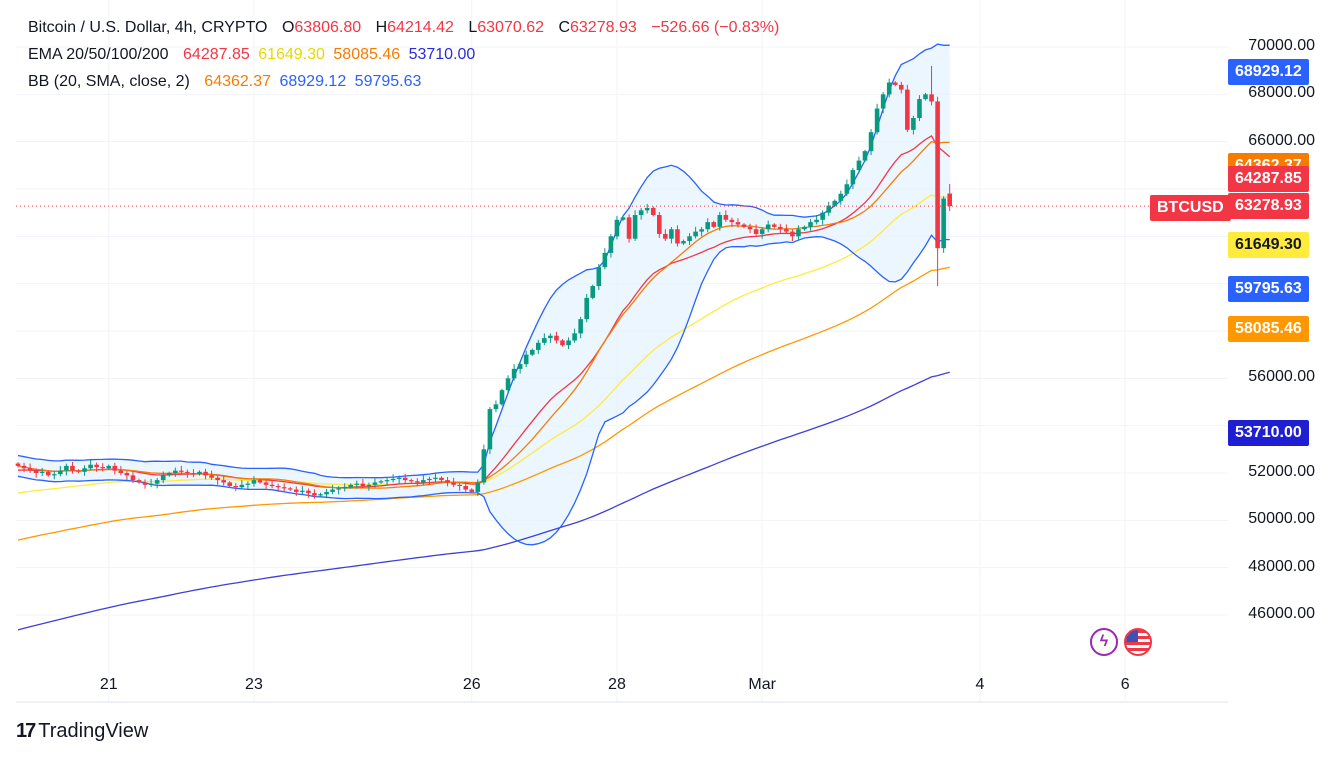 This screenshot has height=757, width=1341. What do you see at coordinates (1268, 432) in the screenshot?
I see `price-badge-ema200: 53710.00` at bounding box center [1268, 432].